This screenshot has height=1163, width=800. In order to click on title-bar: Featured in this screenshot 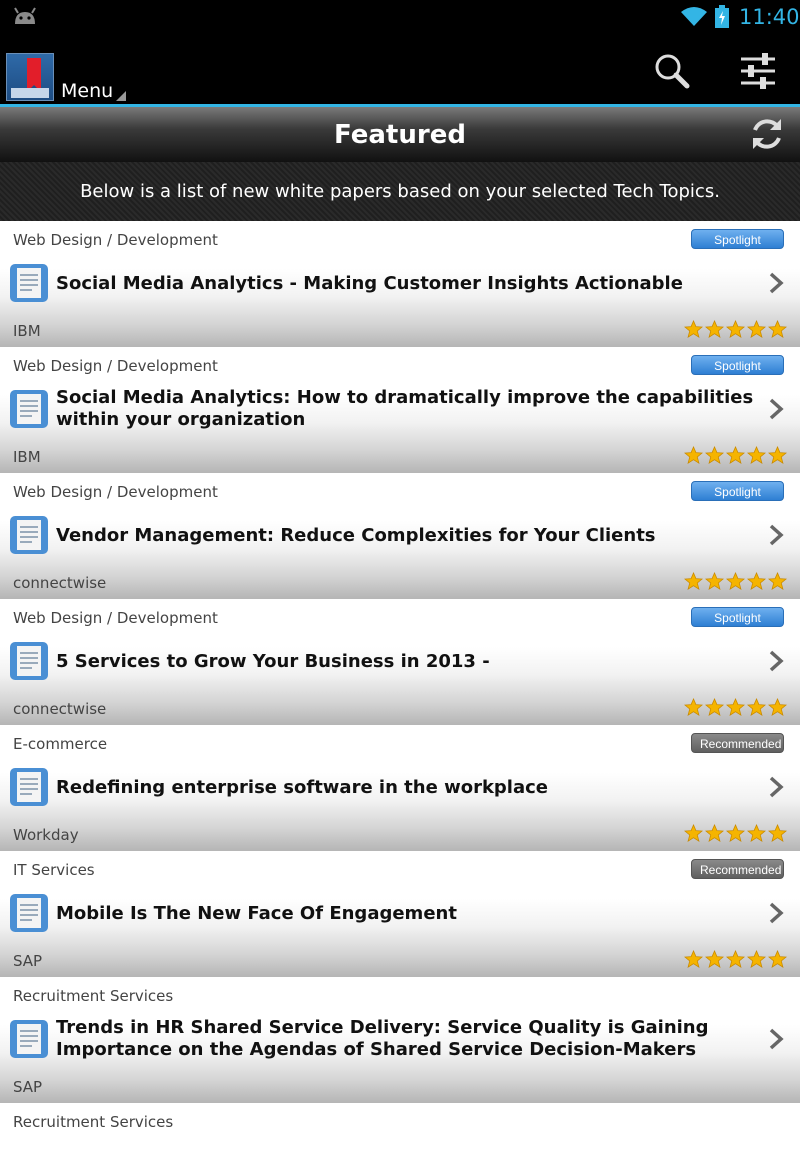, I will do `click(400, 134)`.